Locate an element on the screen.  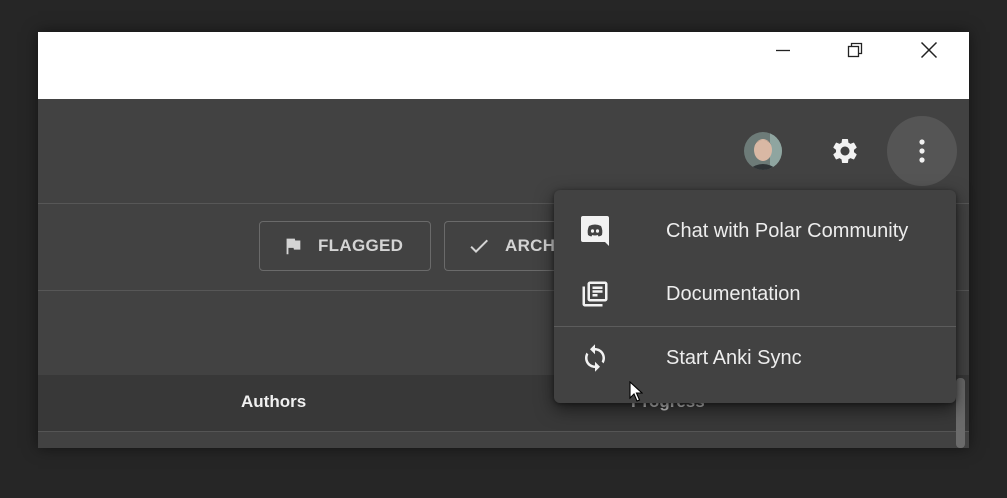
menu-item-label: Chat with Polar Community is located at coordinates (787, 230).